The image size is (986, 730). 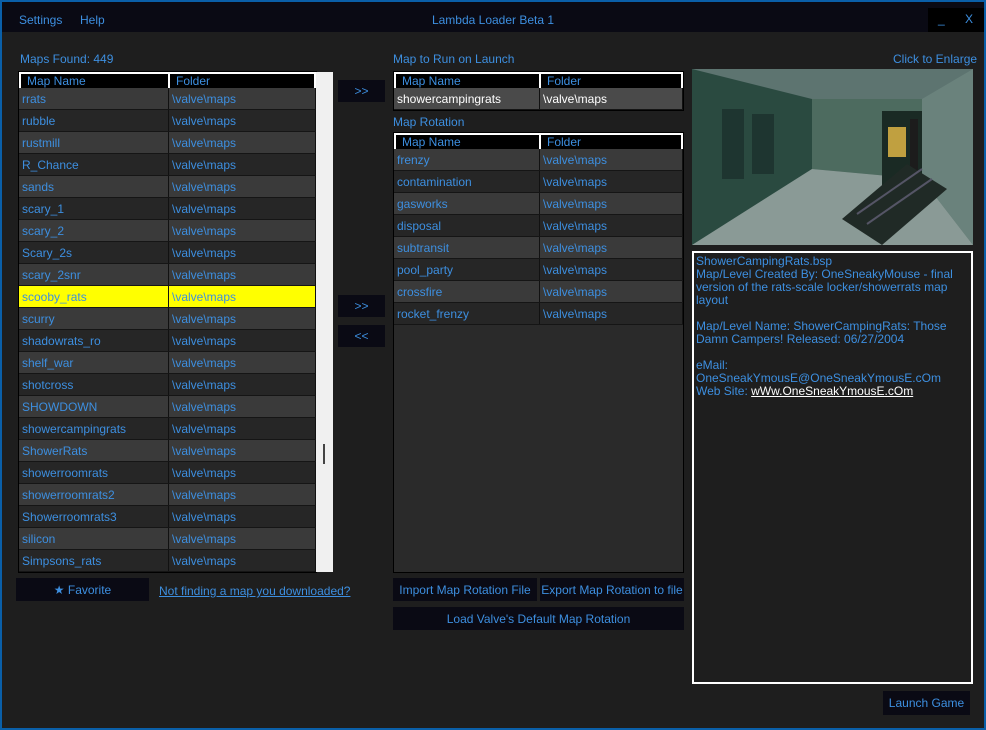 What do you see at coordinates (956, 20) in the screenshot?
I see `window-controls: _ X` at bounding box center [956, 20].